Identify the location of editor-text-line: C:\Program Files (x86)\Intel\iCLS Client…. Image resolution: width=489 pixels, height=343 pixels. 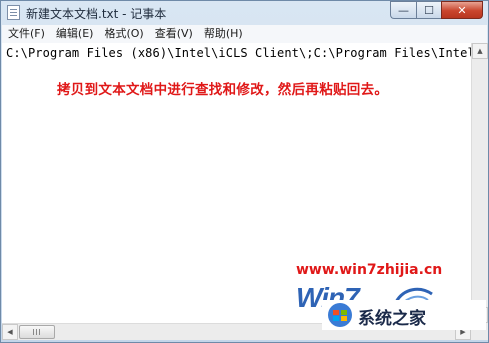
(238, 53).